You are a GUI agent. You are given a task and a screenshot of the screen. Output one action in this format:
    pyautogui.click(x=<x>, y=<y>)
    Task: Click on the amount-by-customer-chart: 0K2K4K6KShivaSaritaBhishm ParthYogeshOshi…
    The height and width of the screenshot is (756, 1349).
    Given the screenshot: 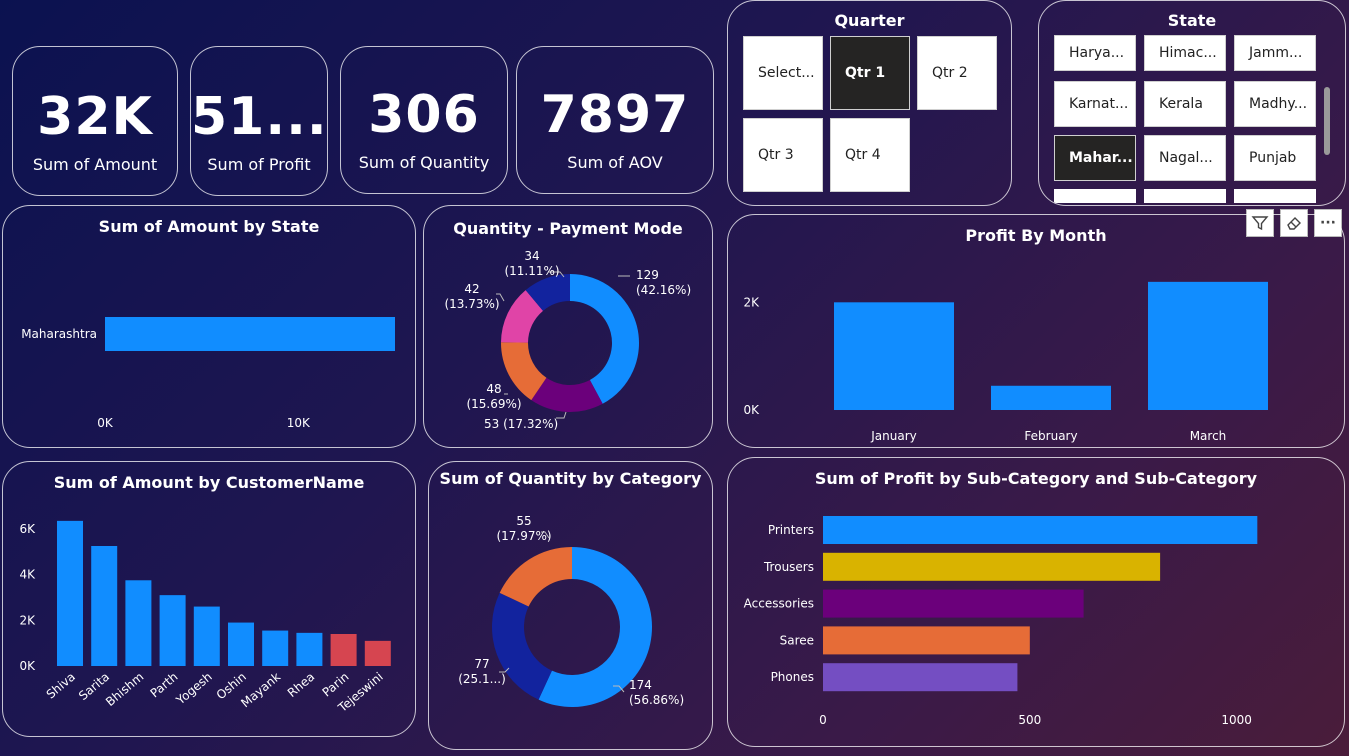 What is the action you would take?
    pyautogui.click(x=205, y=617)
    